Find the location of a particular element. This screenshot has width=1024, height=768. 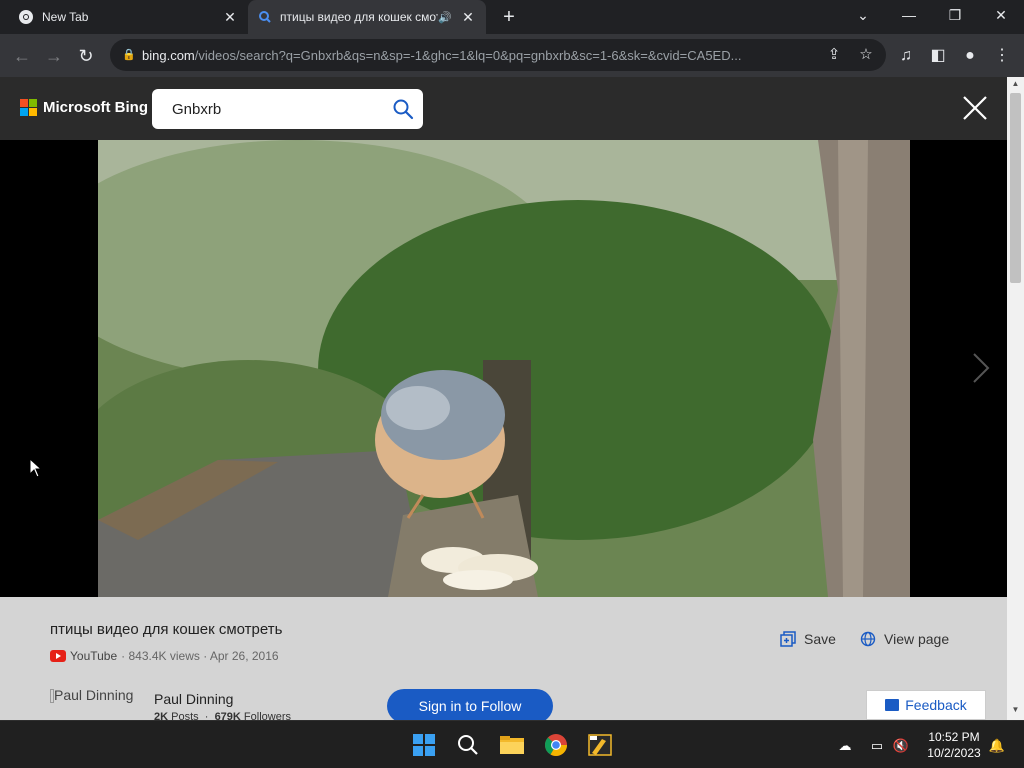

menu-kebab-icon: ⋮ is located at coordinates (1002, 56).